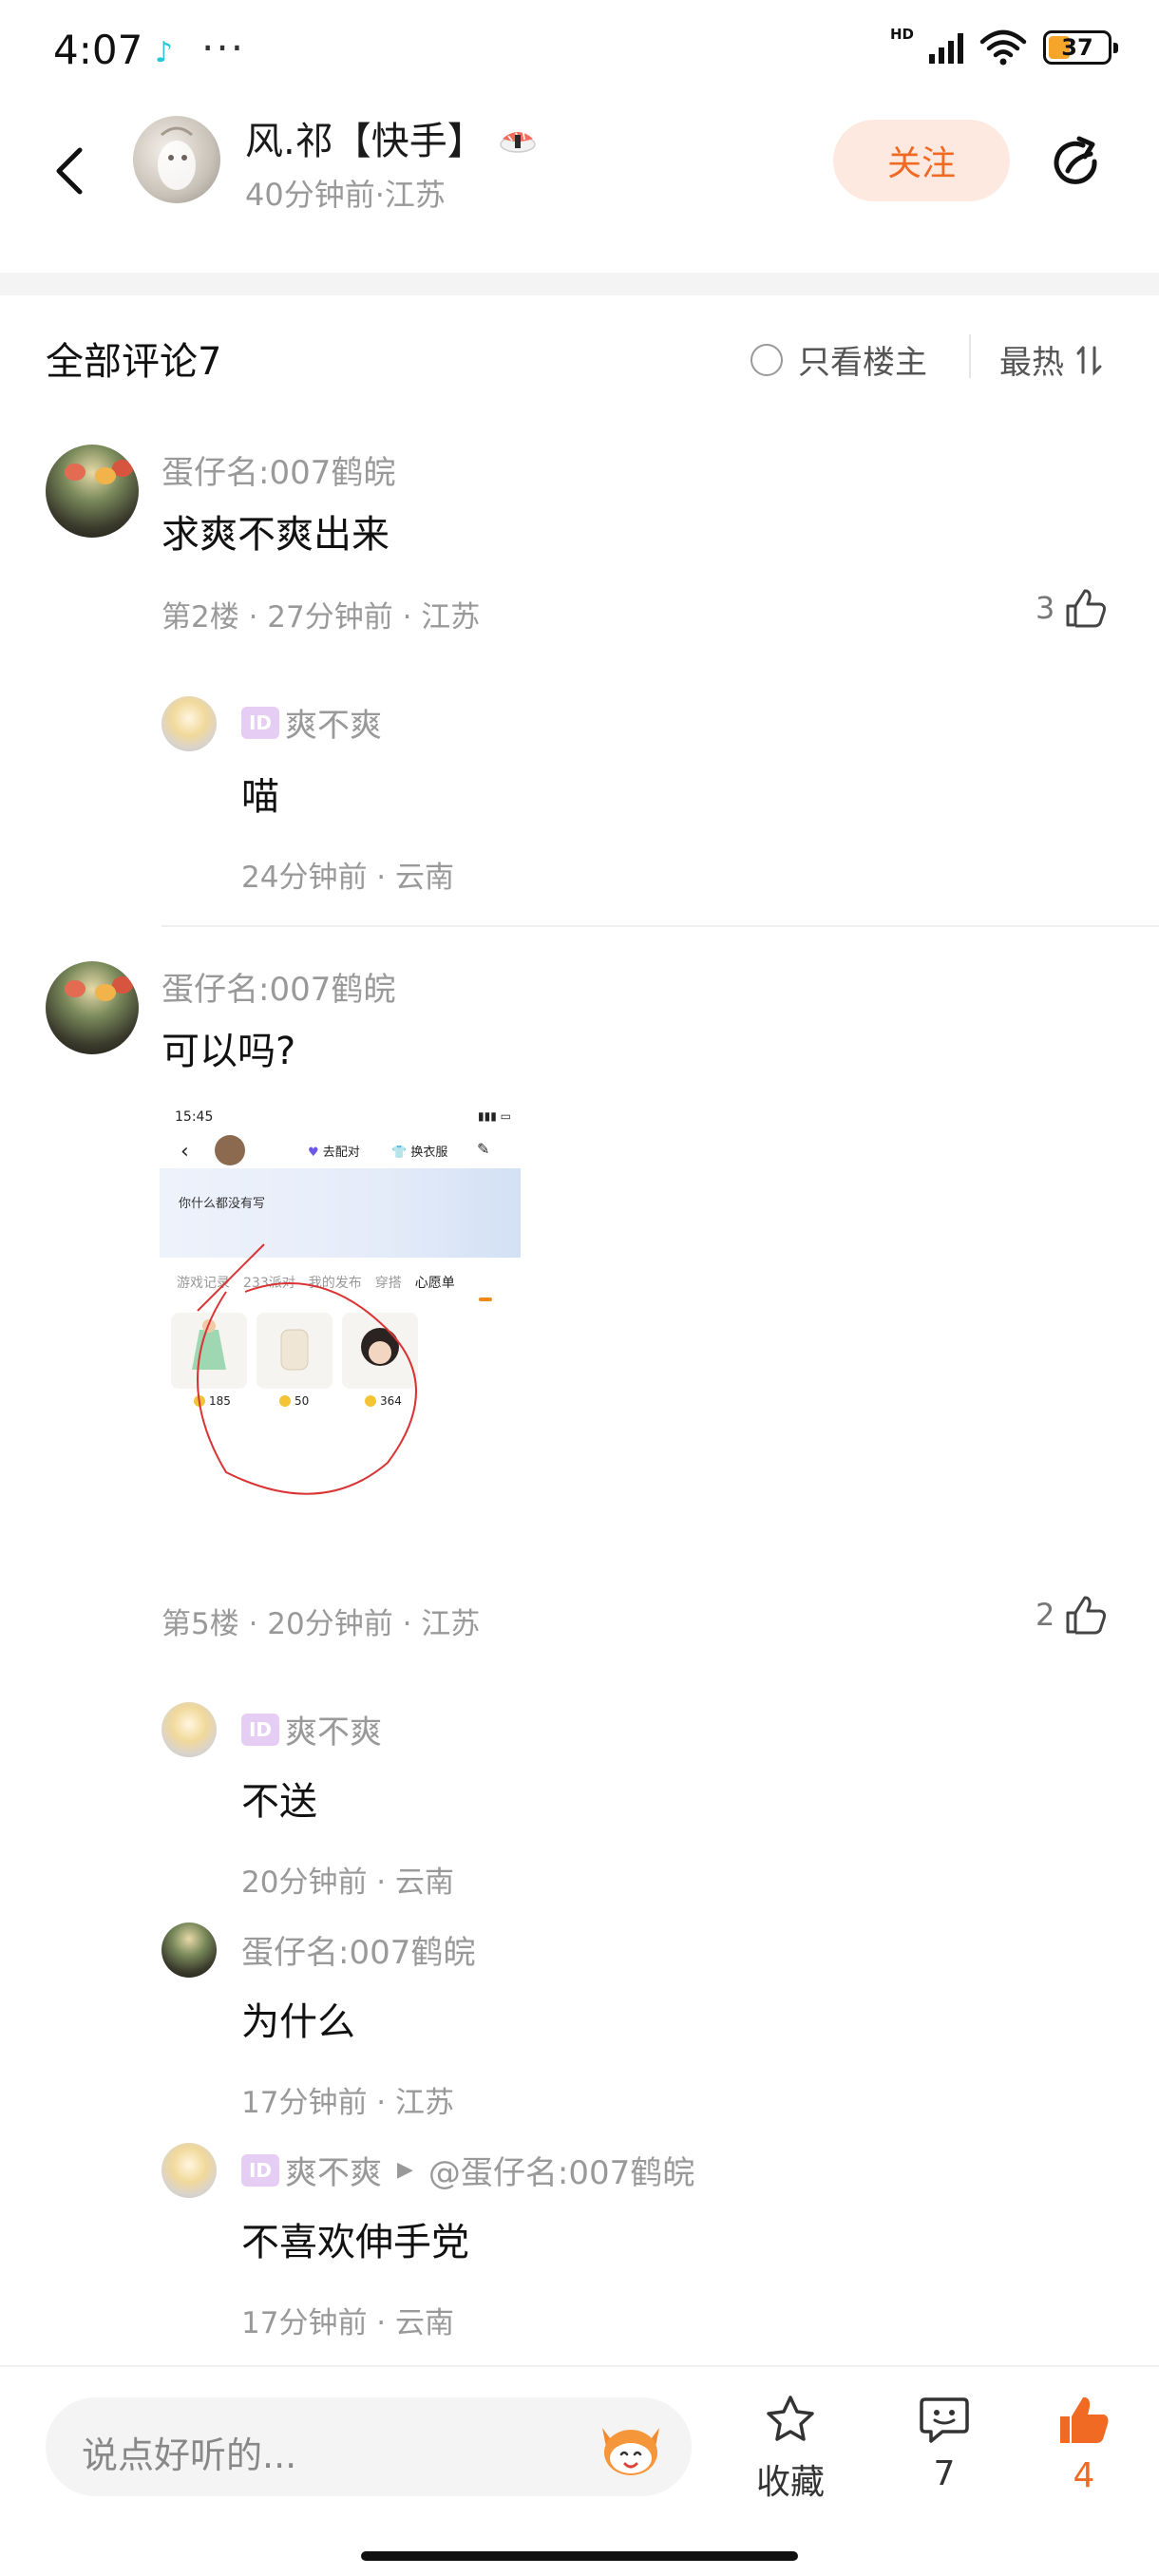  What do you see at coordinates (517, 142) in the screenshot?
I see `sushi-icon` at bounding box center [517, 142].